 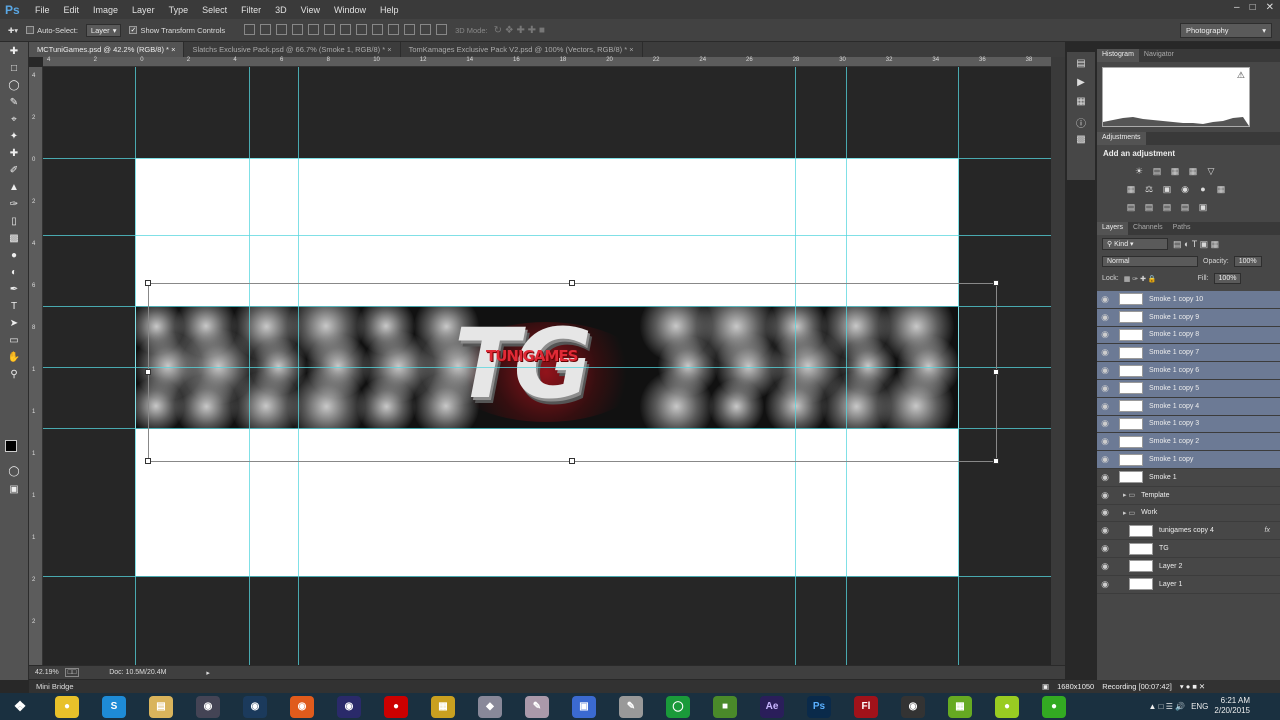 I want to click on status-arrow-icon: ▸, so click(x=208, y=673).